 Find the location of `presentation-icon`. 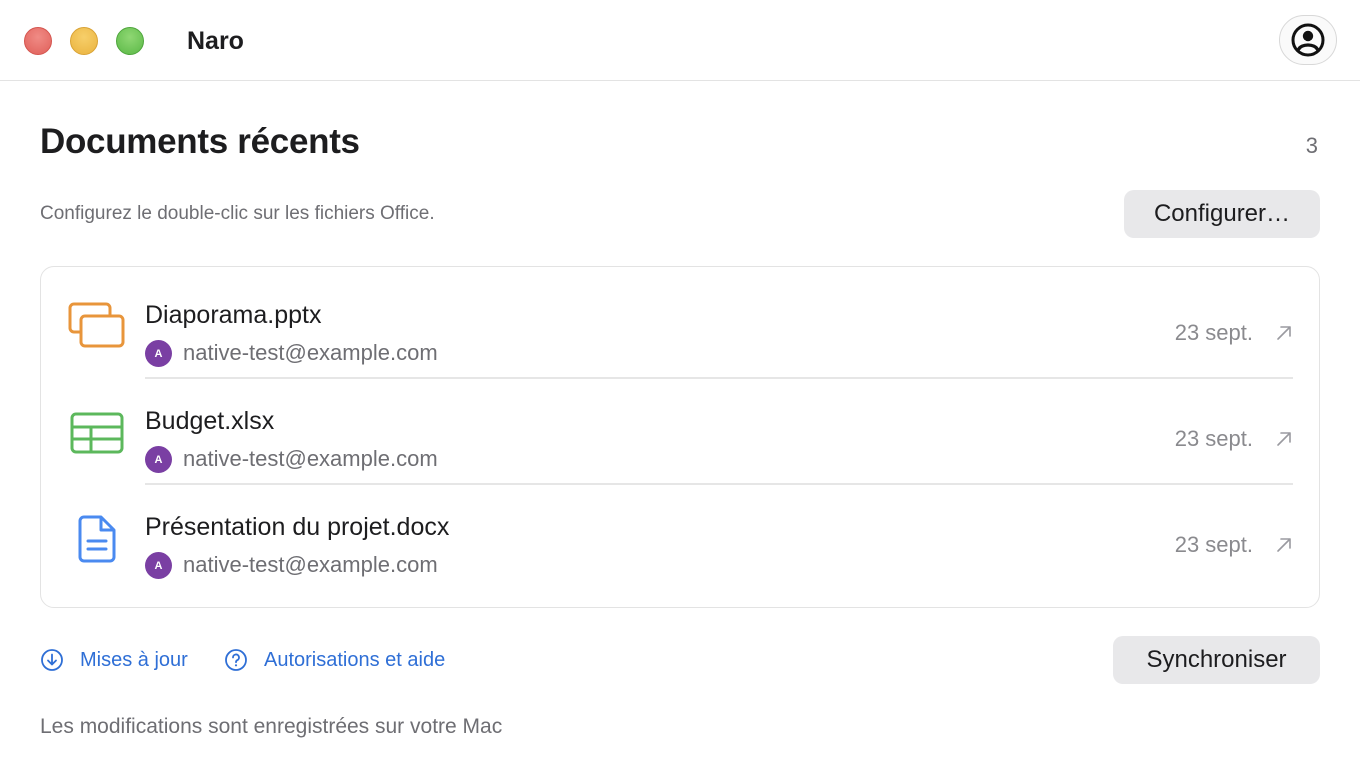

presentation-icon is located at coordinates (97, 327).